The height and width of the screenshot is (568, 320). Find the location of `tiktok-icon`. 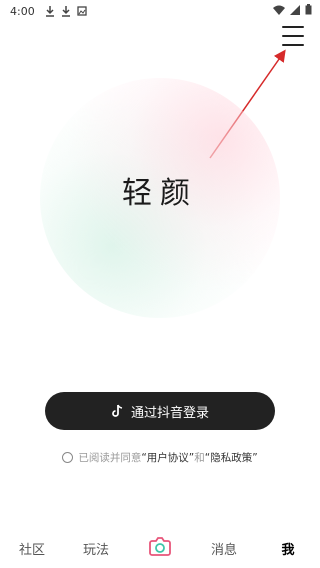

tiktok-icon is located at coordinates (117, 410).